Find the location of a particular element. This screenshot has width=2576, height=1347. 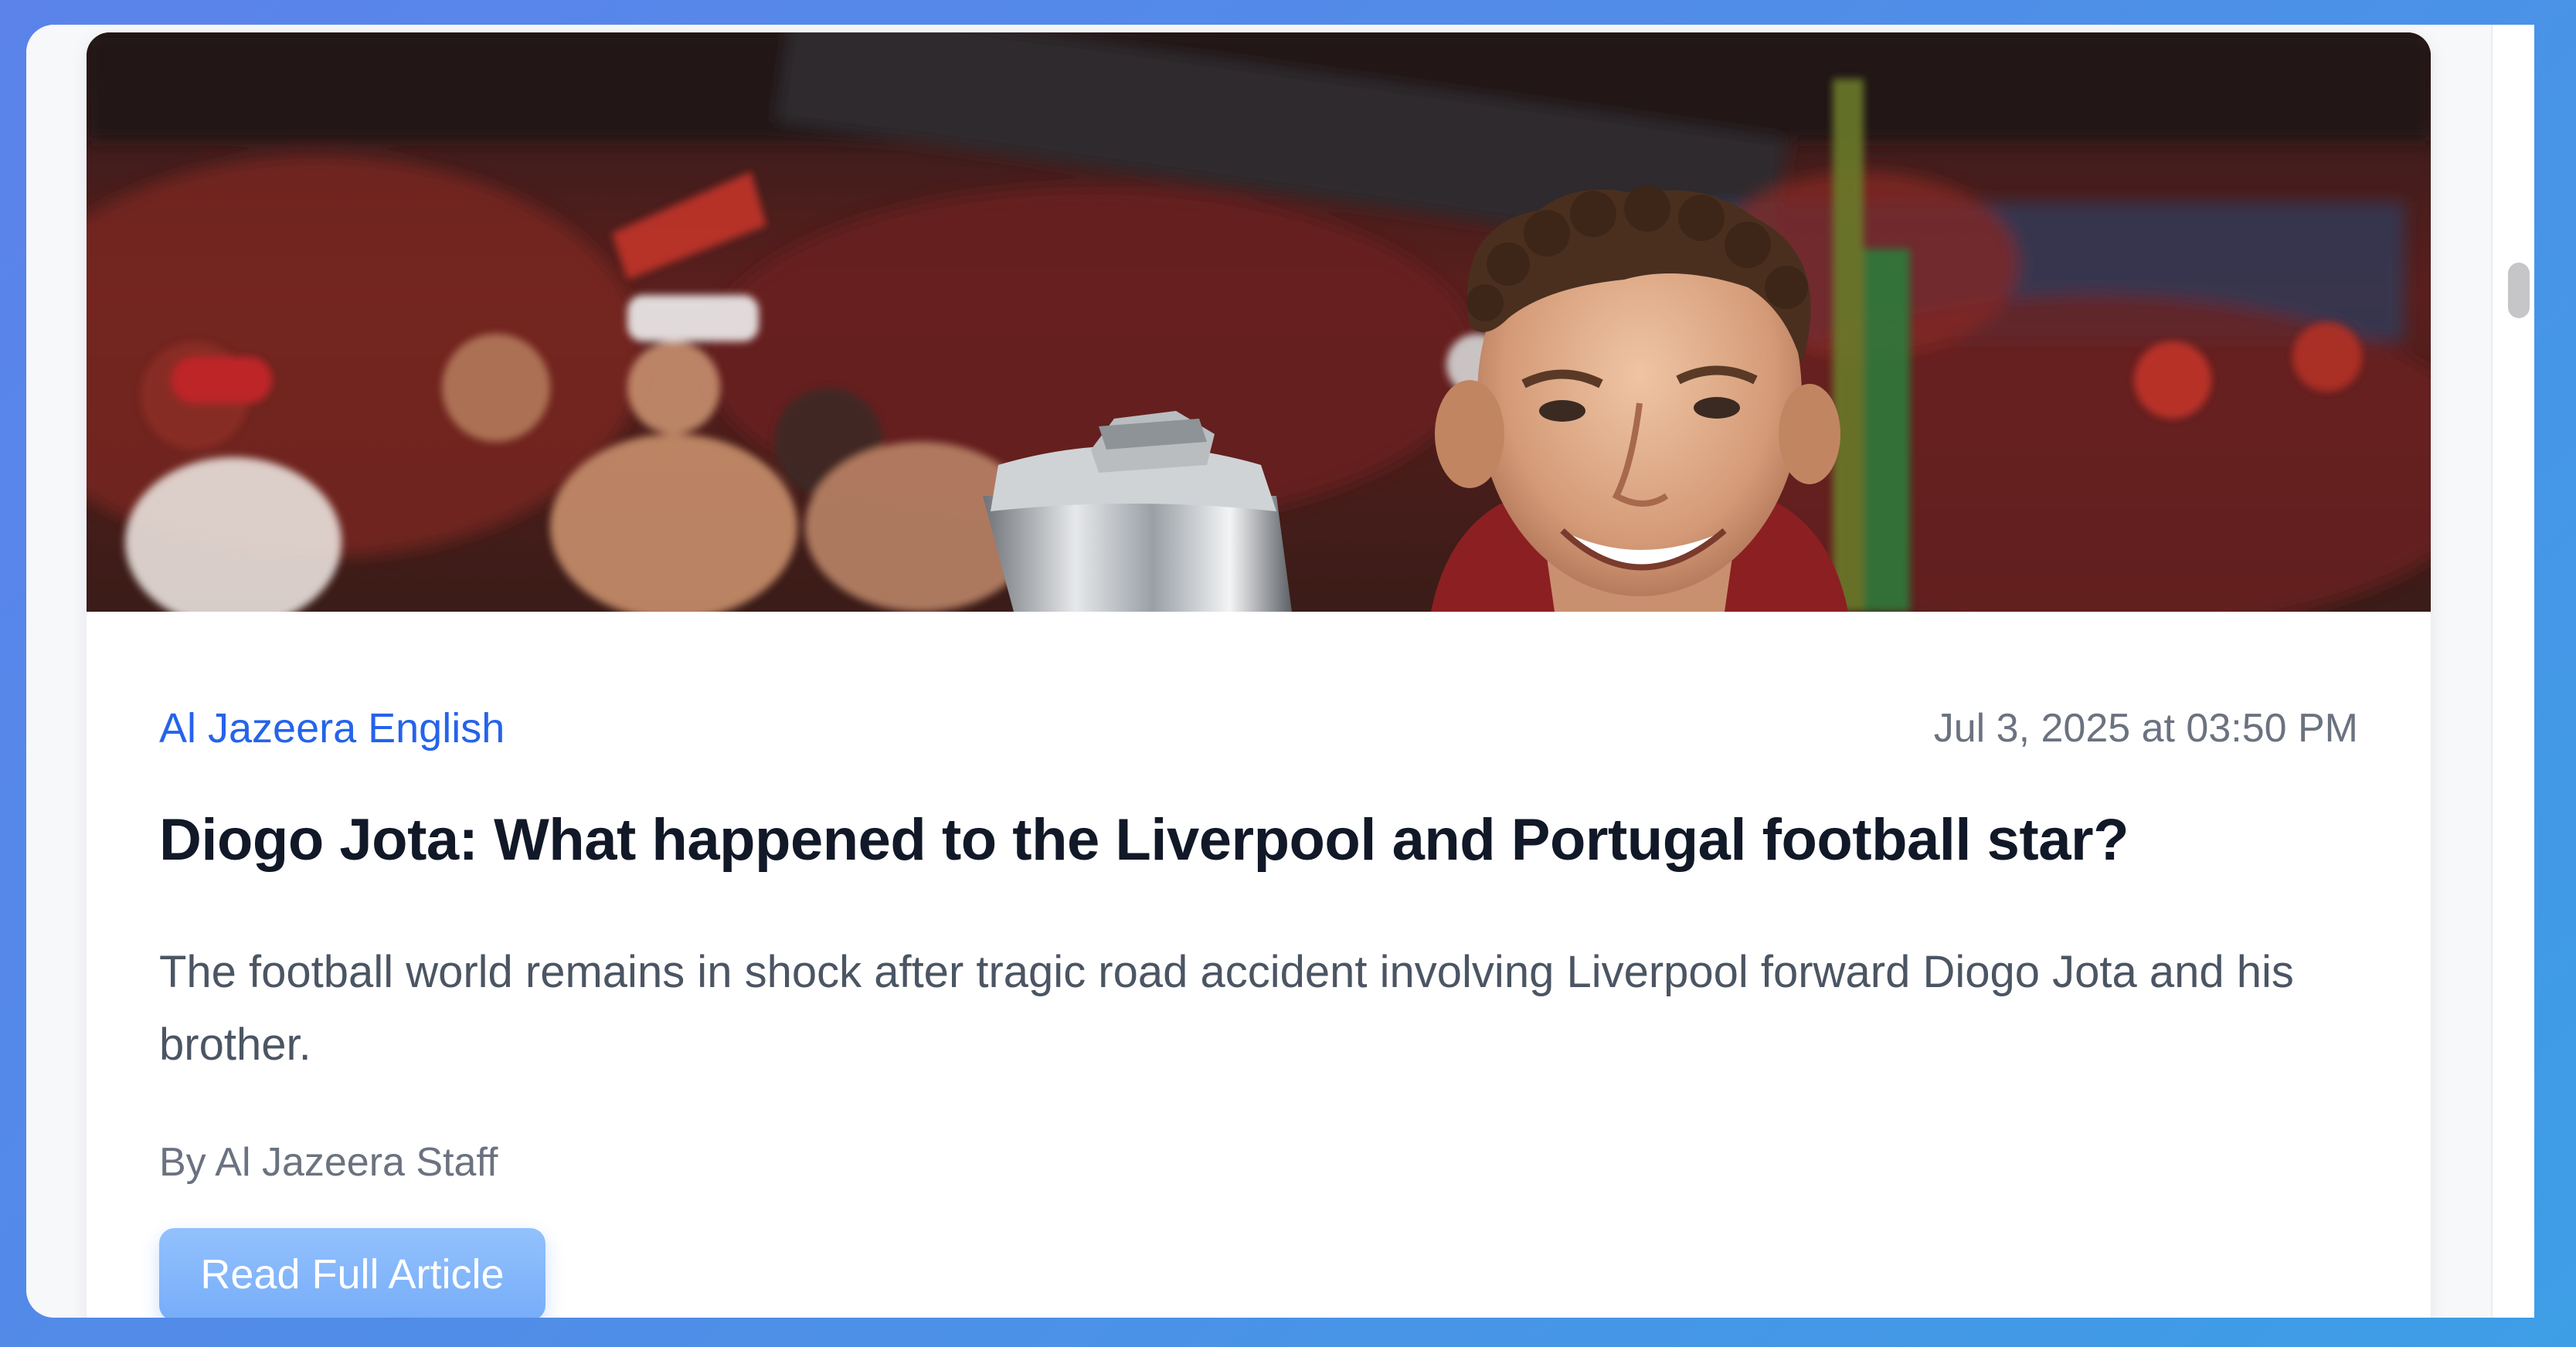

article-byline: By Al Jazeera Staff is located at coordinates (328, 1162).